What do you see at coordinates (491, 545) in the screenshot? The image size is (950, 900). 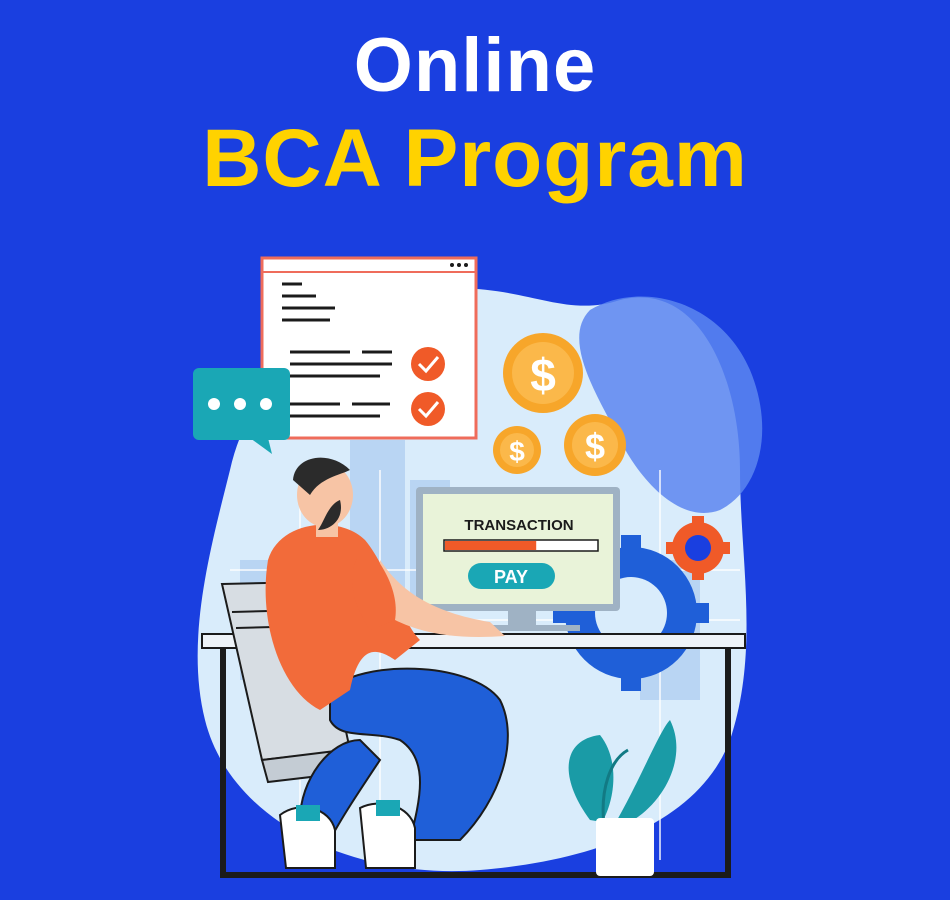 I see `transaction-progress-fill` at bounding box center [491, 545].